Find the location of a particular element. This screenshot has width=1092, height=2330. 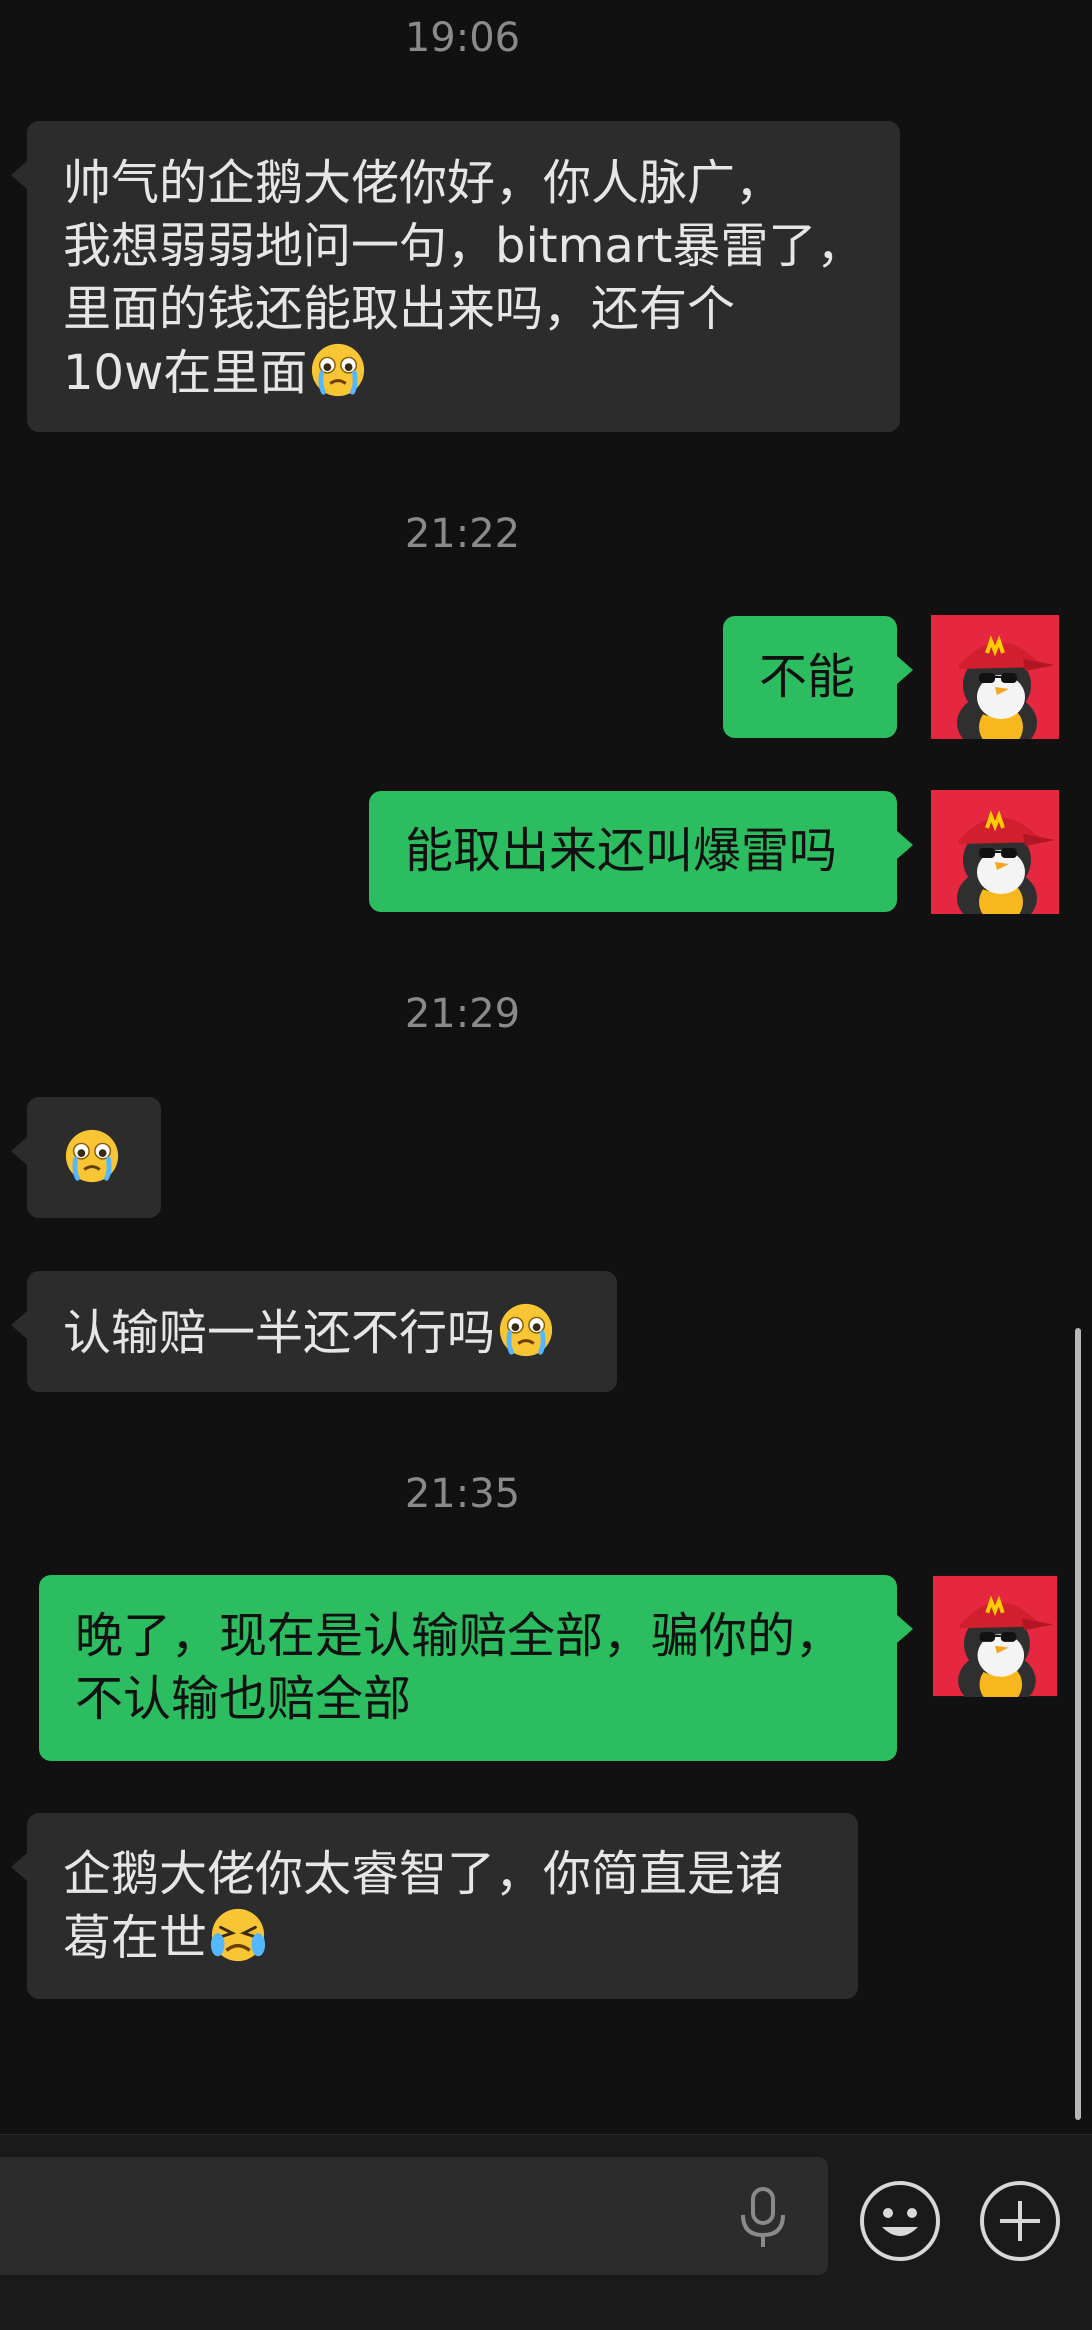

outgoing-message-bubble: 晚了，现在是认输赔全部，骗你的， 不认输也赔全部 is located at coordinates (476, 1668).